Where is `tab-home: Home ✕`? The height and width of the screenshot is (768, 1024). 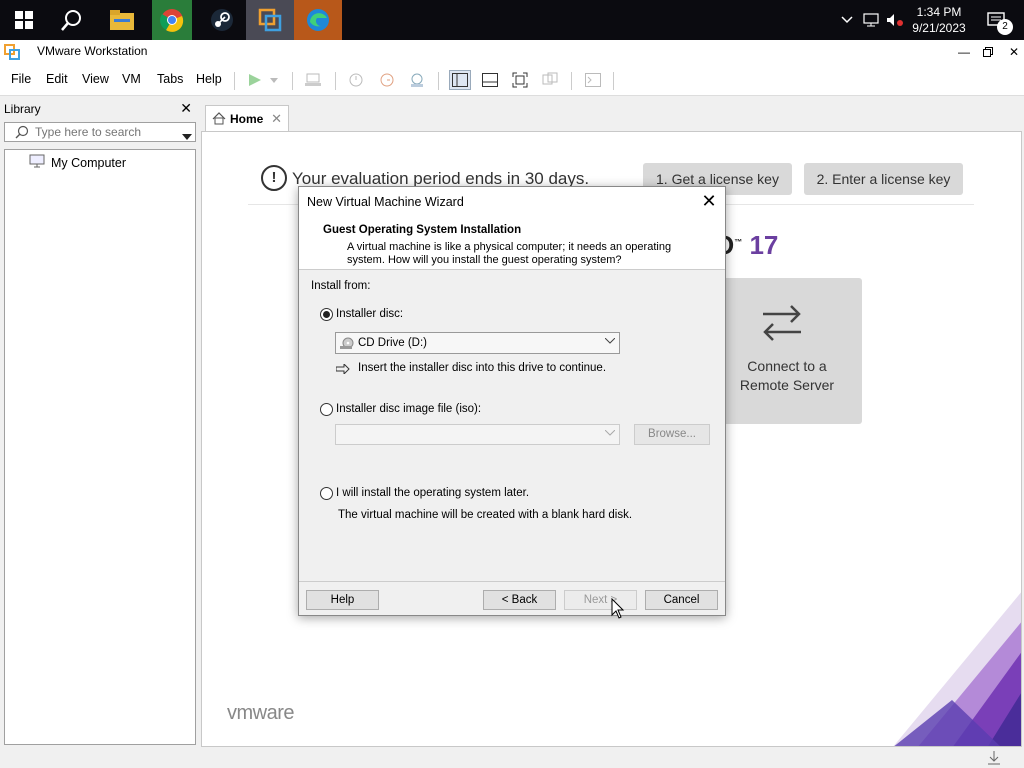 tab-home: Home ✕ is located at coordinates (247, 118).